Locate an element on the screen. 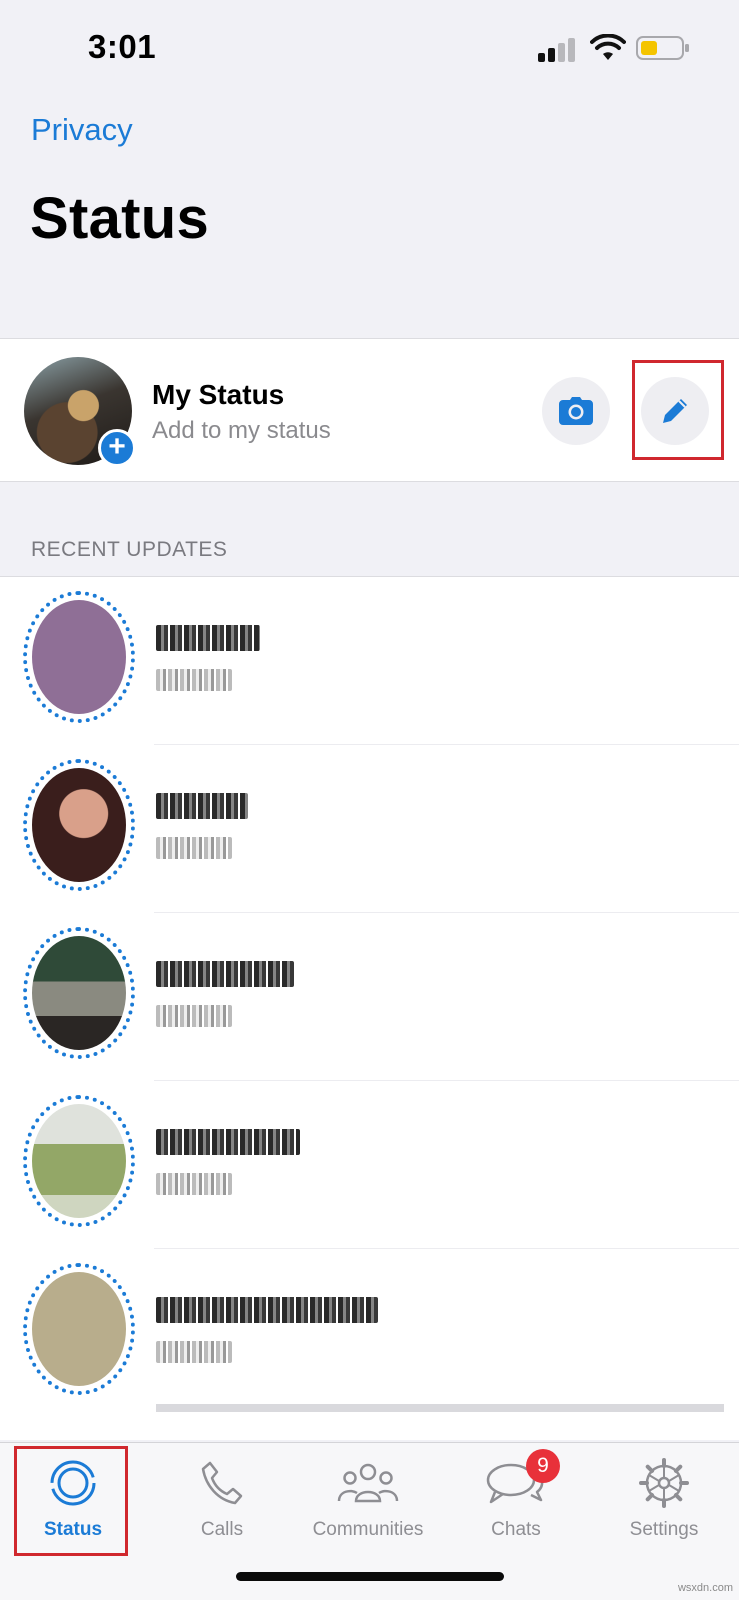 This screenshot has width=739, height=1600. tab-label: Calls is located at coordinates (222, 1529).